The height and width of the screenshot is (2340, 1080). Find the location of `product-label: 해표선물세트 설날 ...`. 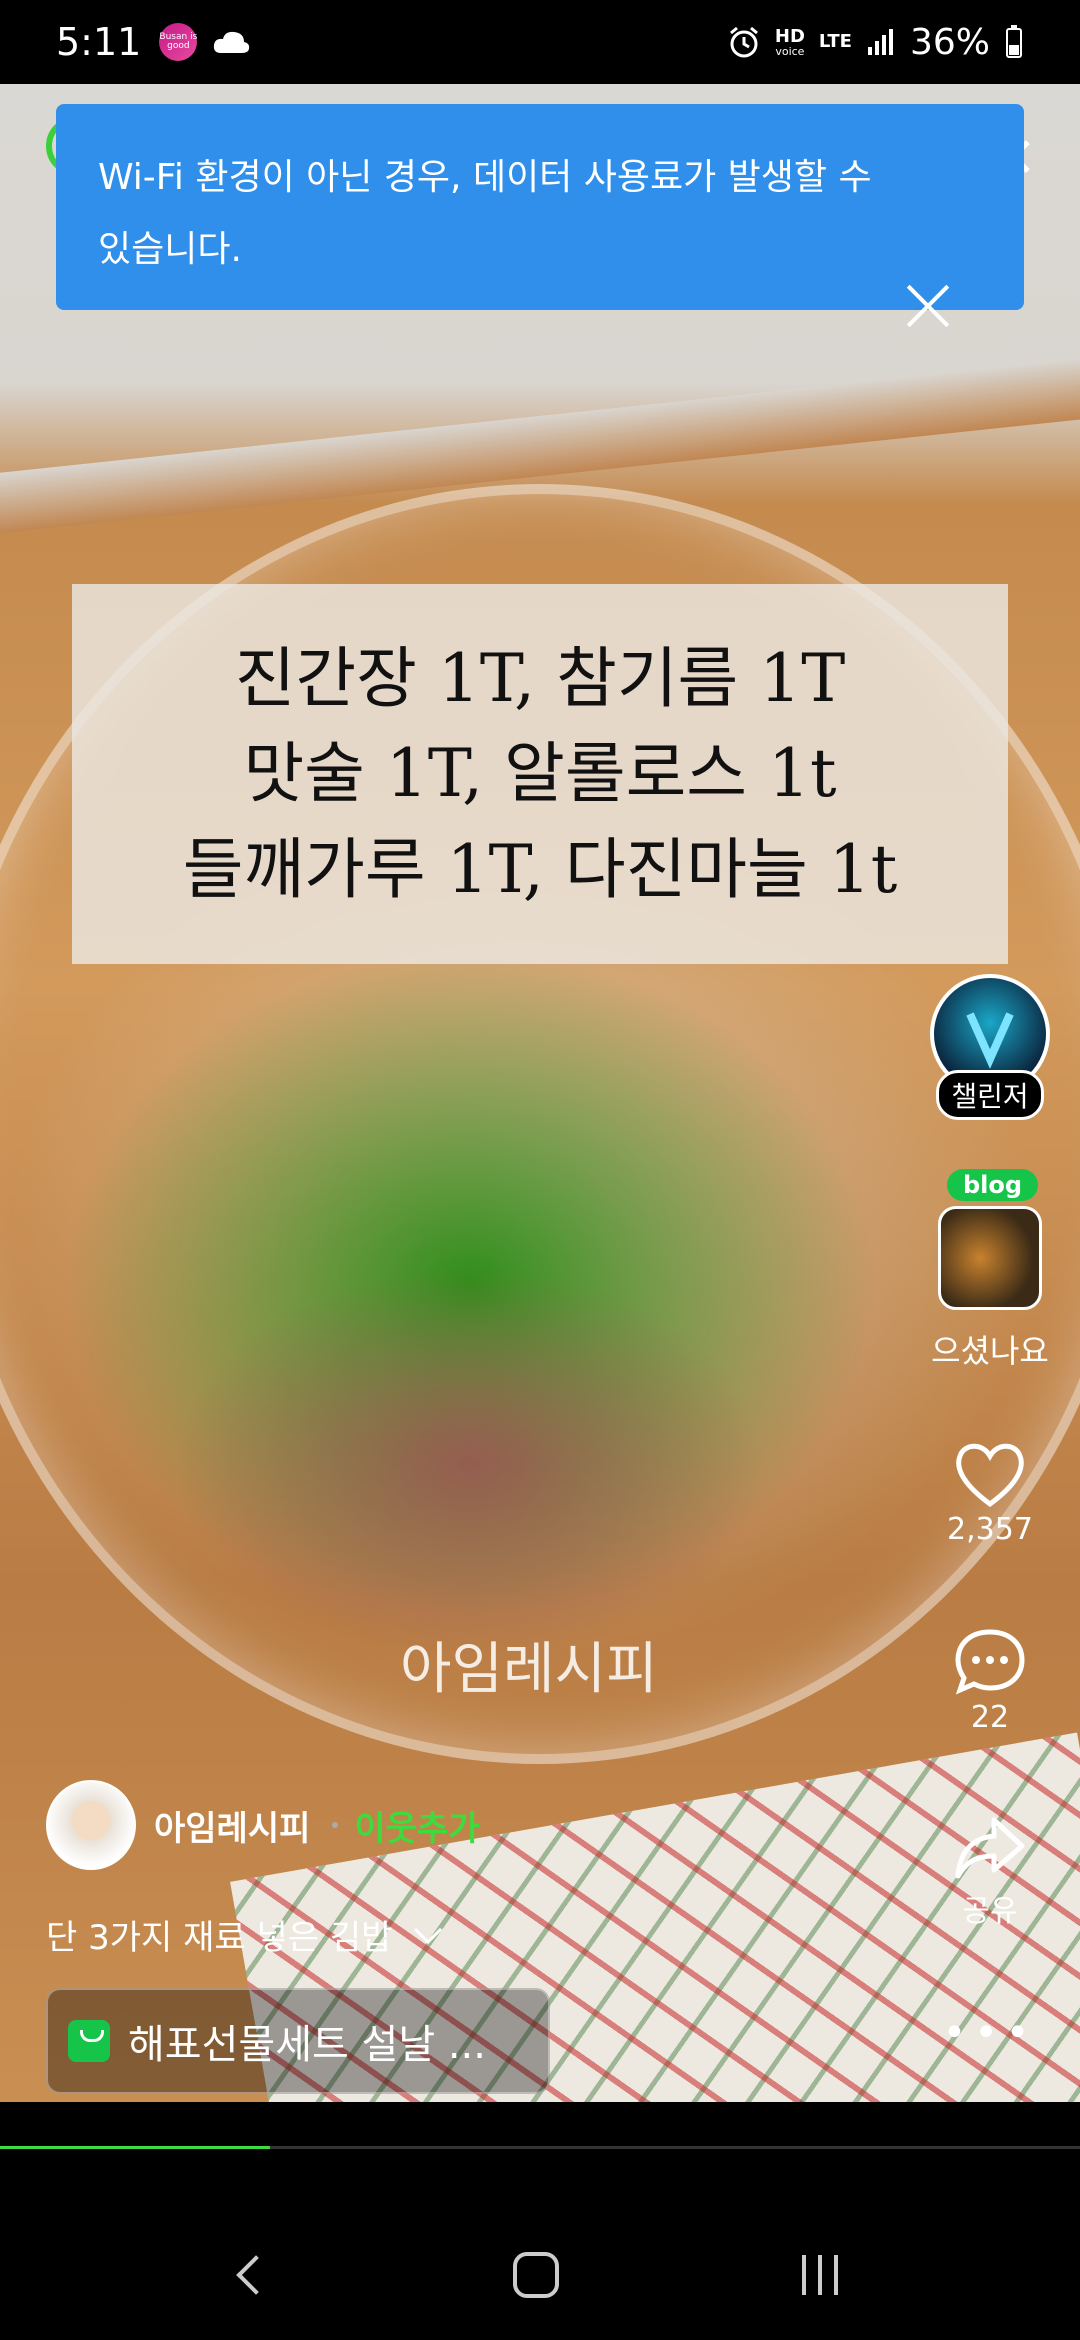

product-label: 해표선물세트 설날 ... is located at coordinates (307, 2045).